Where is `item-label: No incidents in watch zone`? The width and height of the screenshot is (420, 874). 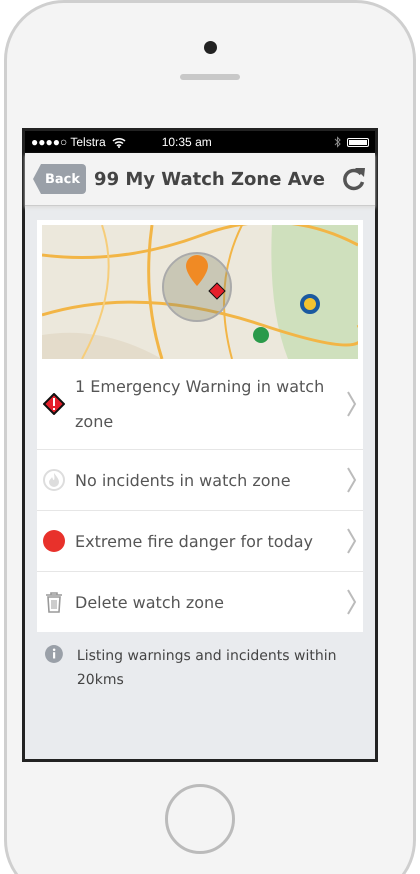 item-label: No incidents in watch zone is located at coordinates (183, 481).